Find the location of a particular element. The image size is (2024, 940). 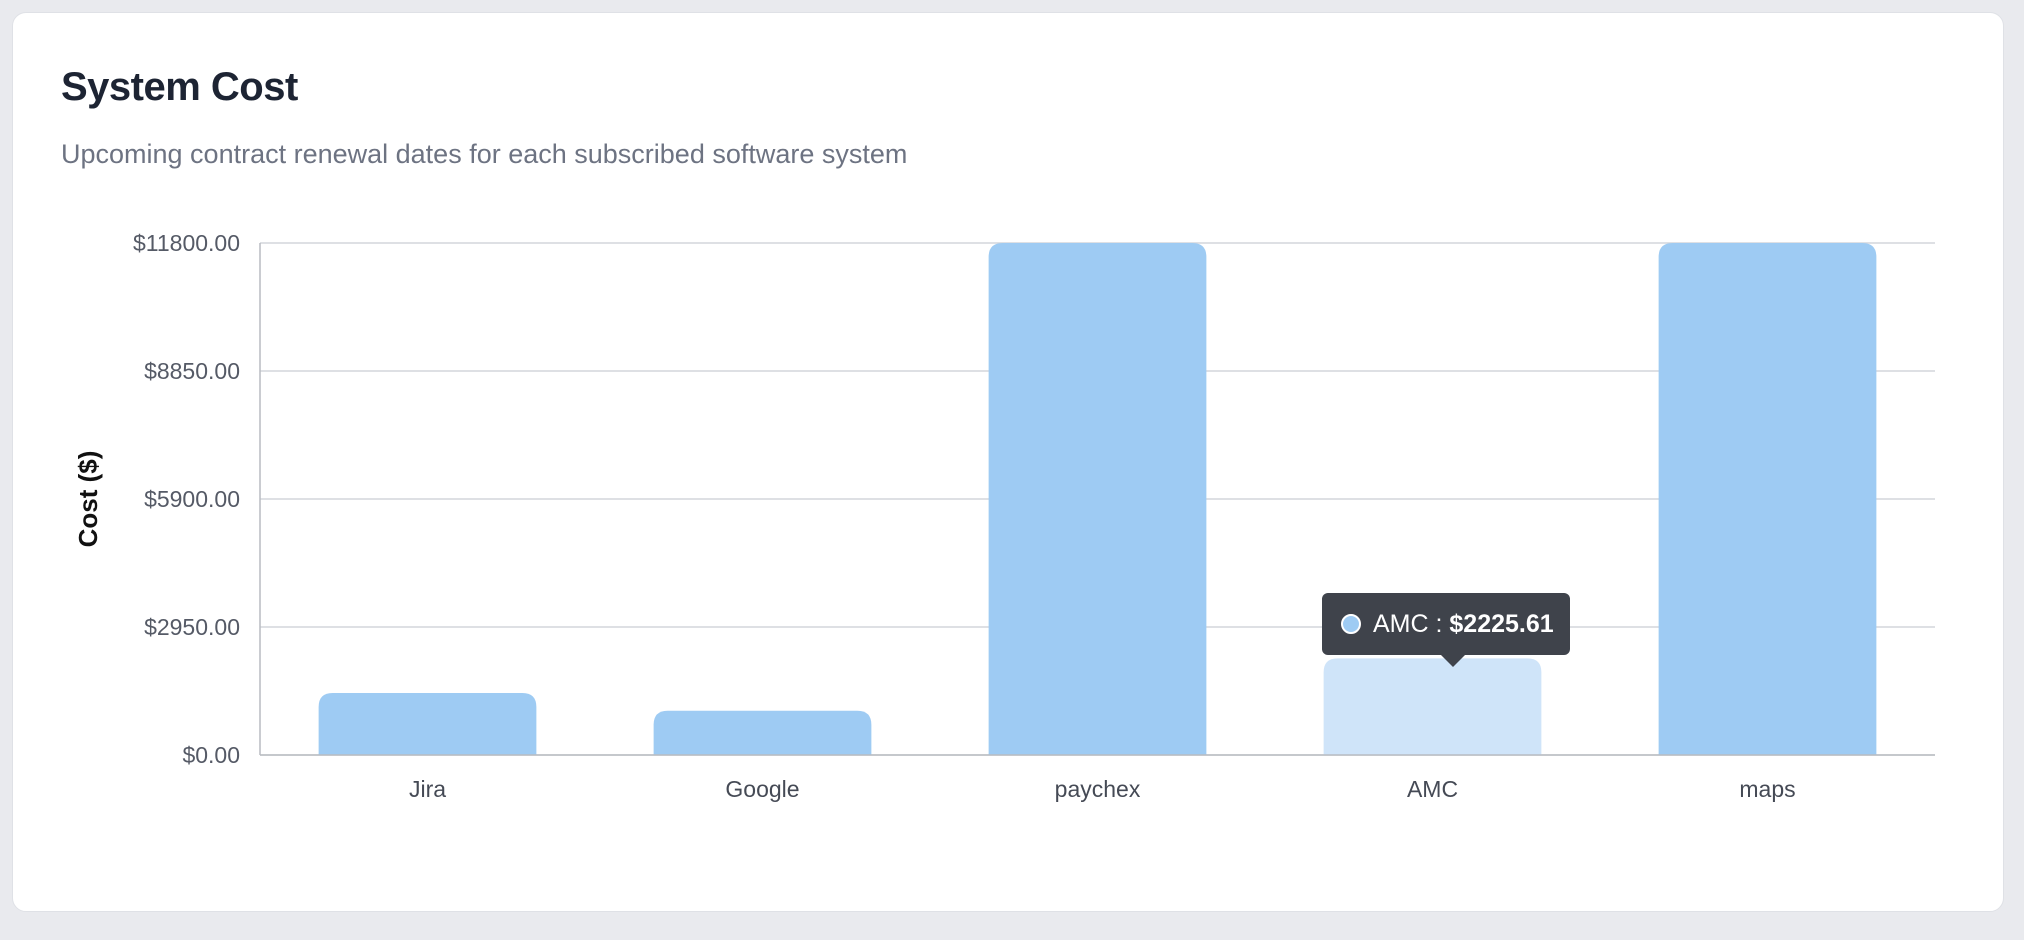

bar-google is located at coordinates (762, 732).